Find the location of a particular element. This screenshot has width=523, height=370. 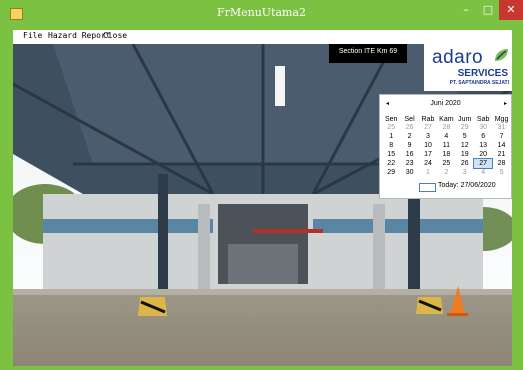

close-button: ✕ is located at coordinates (511, 10).